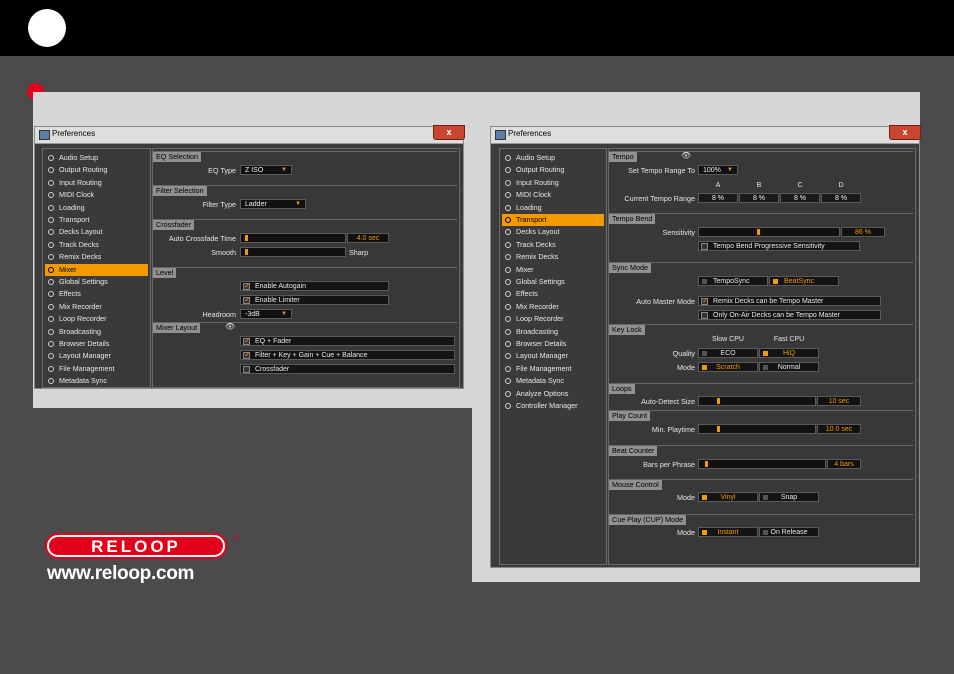 This screenshot has width=954, height=674. What do you see at coordinates (314, 300) in the screenshot?
I see `enable-limiter-checkbox: Enable Limiter` at bounding box center [314, 300].